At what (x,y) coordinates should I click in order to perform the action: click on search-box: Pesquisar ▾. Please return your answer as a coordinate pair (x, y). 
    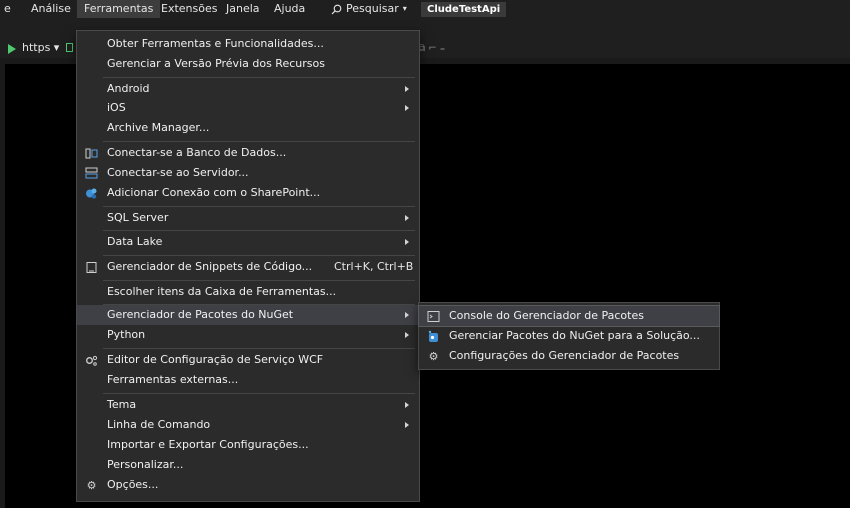
    Looking at the image, I should click on (369, 9).